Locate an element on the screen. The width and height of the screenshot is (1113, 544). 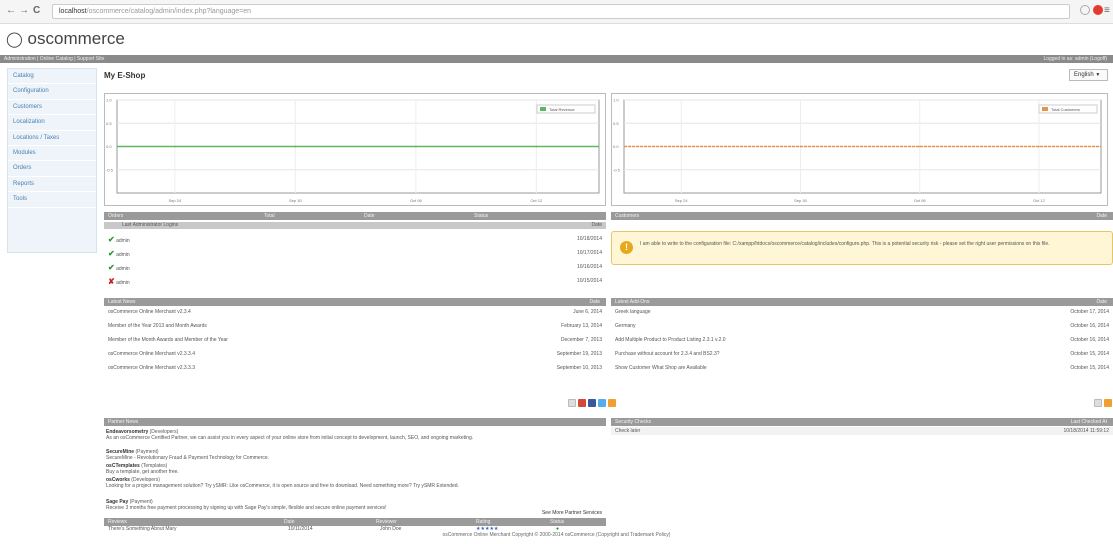
sidebar-item-locations-taxes: Locations / Taxes is located at coordinates (52, 138).